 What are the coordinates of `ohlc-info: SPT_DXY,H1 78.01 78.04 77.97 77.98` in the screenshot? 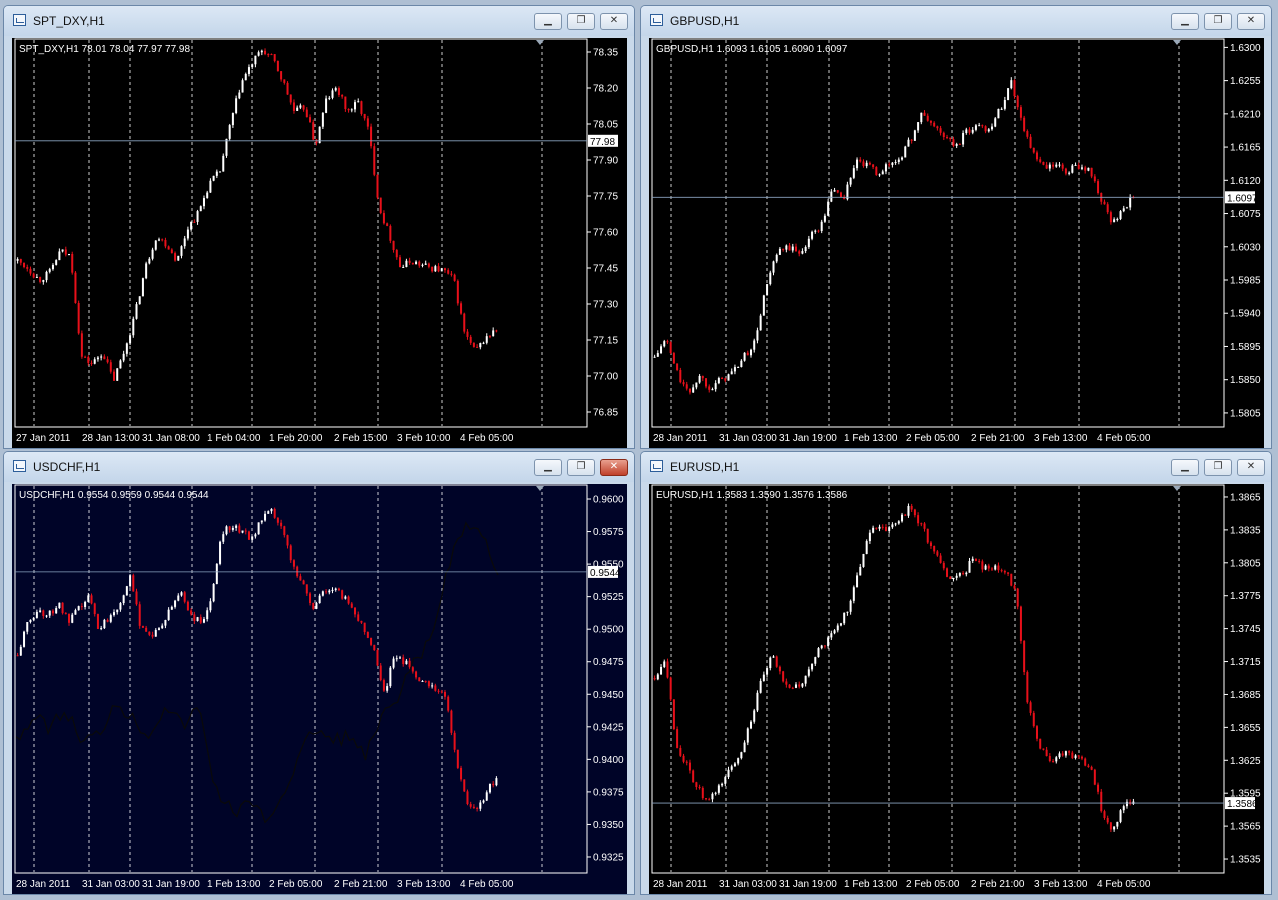 It's located at (104, 49).